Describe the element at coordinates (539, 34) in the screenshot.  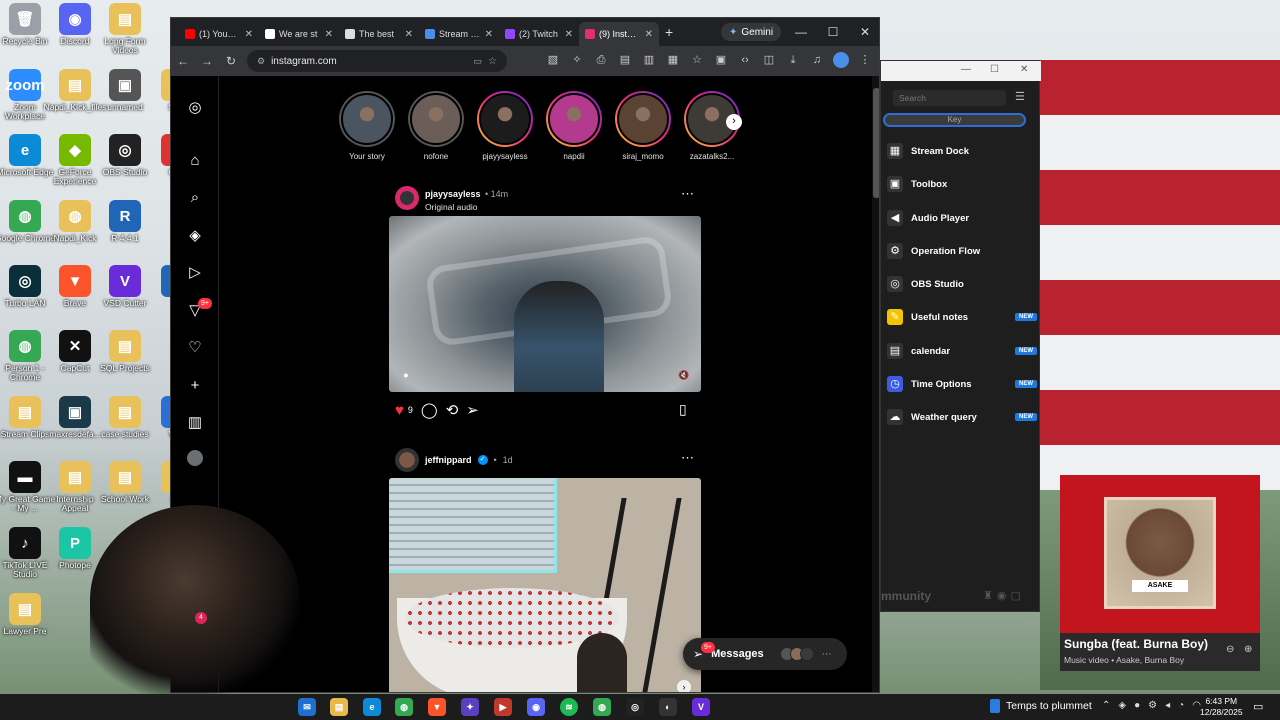
I see `browser-tab: (2) Twitch ✕` at that location.